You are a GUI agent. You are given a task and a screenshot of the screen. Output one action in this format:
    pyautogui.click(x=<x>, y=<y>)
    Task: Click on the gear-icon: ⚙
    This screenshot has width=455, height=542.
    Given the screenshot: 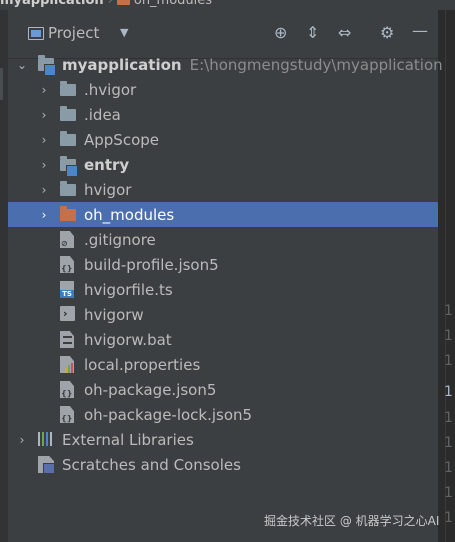 What is the action you would take?
    pyautogui.click(x=387, y=32)
    